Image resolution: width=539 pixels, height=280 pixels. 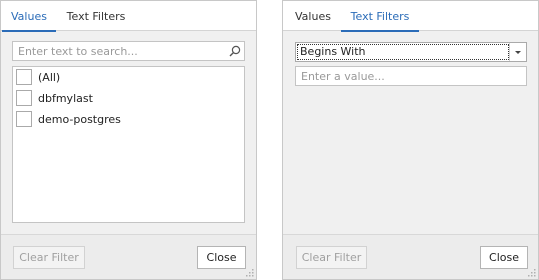 I want to click on list-item-all: (All), so click(x=38, y=77).